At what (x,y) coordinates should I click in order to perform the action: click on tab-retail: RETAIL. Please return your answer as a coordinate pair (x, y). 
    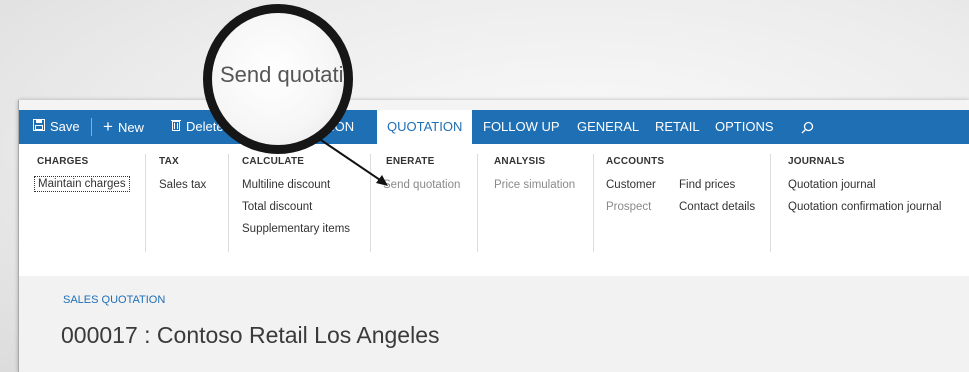
    Looking at the image, I should click on (677, 127).